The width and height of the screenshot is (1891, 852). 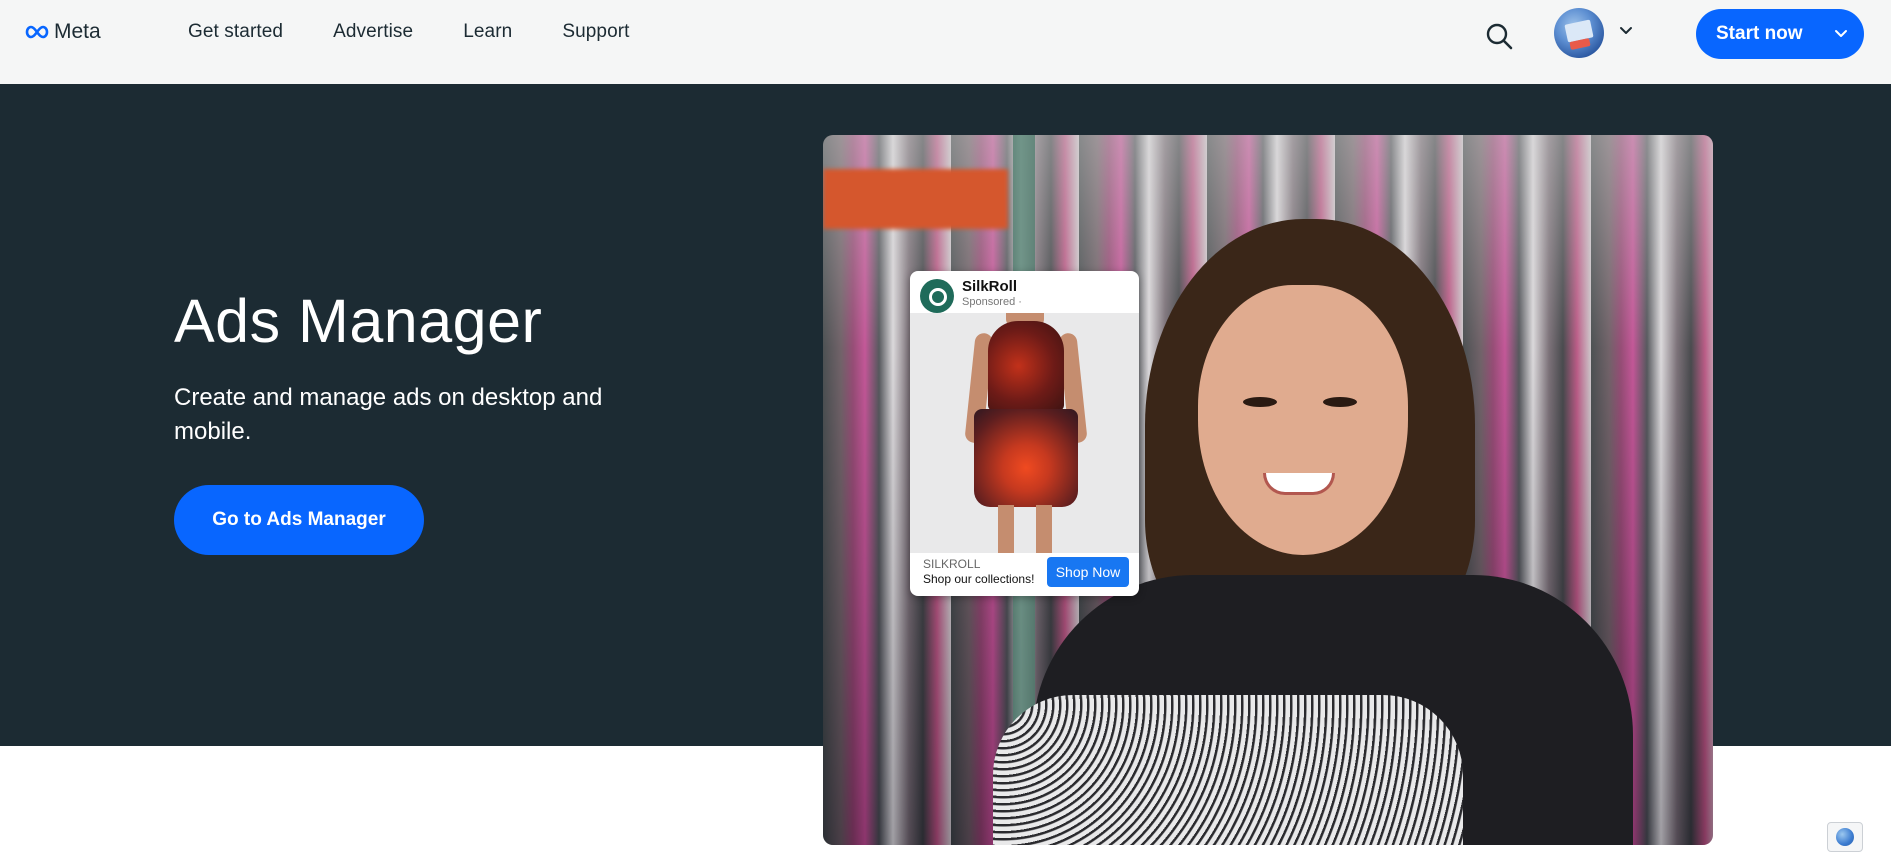 What do you see at coordinates (1845, 837) in the screenshot?
I see `globe-icon` at bounding box center [1845, 837].